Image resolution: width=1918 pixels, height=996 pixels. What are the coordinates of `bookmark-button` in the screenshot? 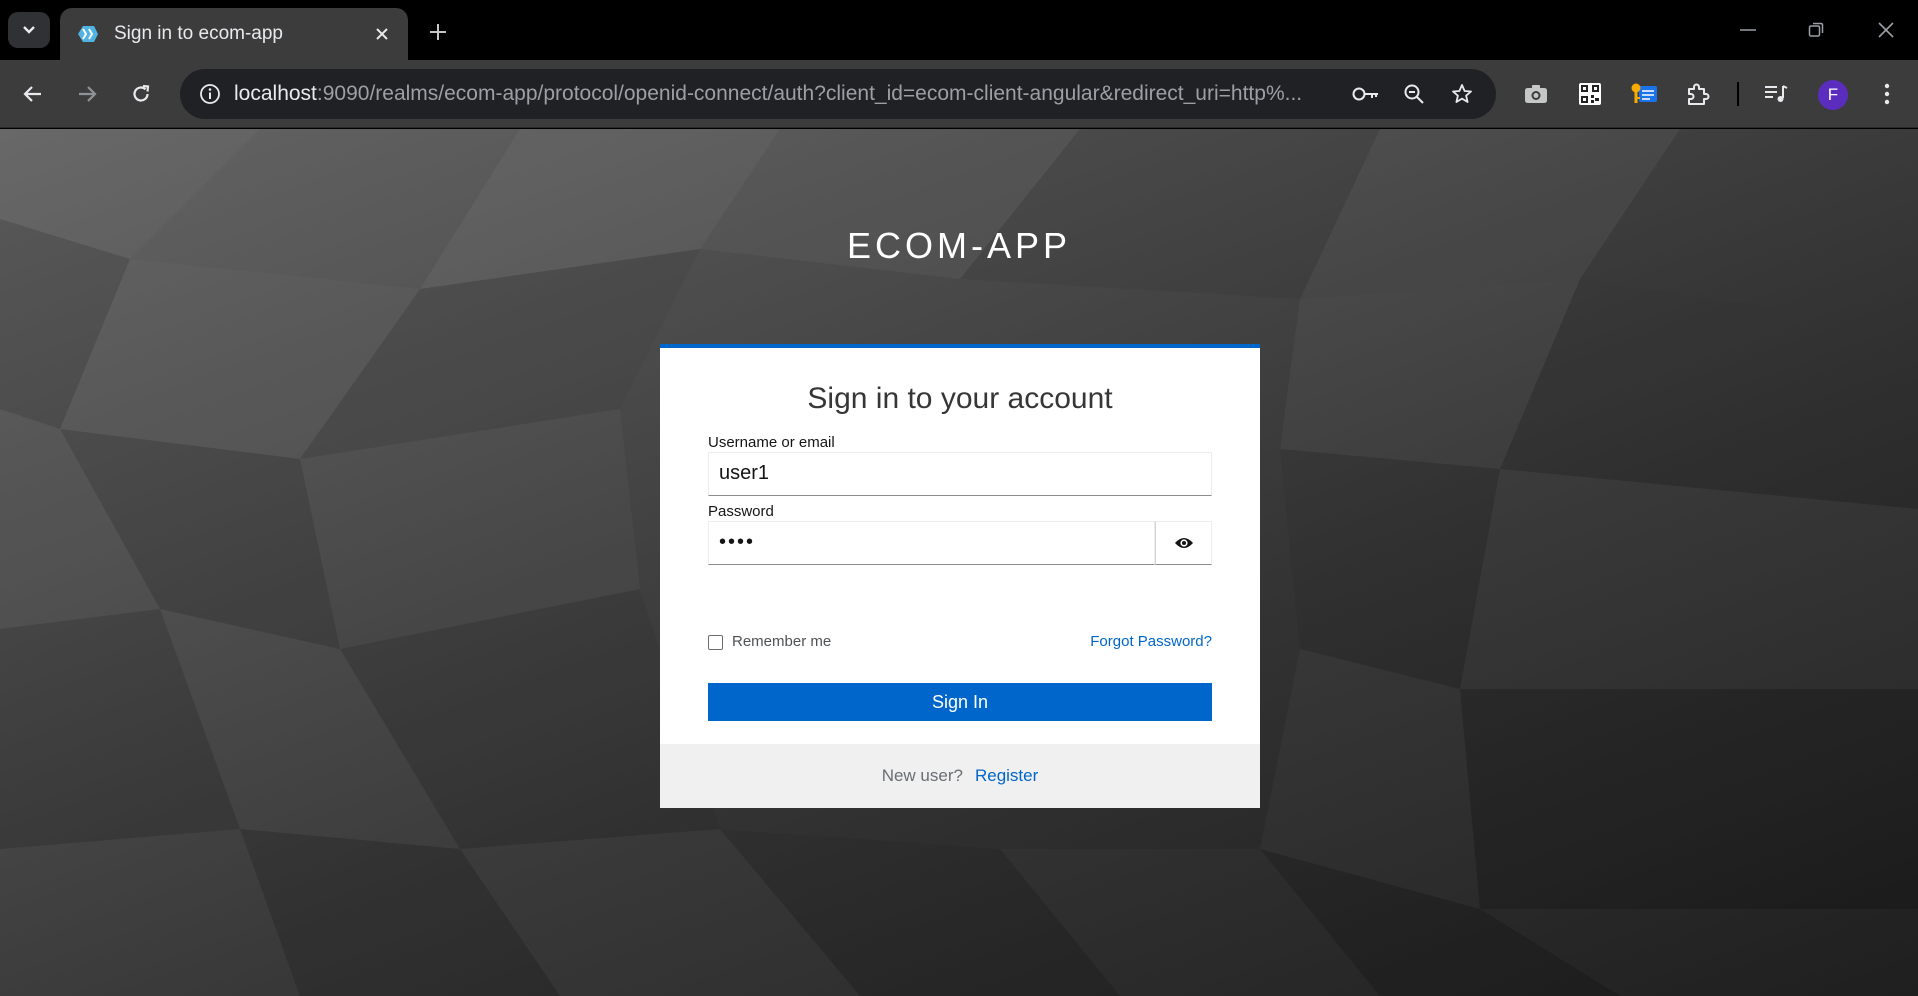 It's located at (1462, 94).